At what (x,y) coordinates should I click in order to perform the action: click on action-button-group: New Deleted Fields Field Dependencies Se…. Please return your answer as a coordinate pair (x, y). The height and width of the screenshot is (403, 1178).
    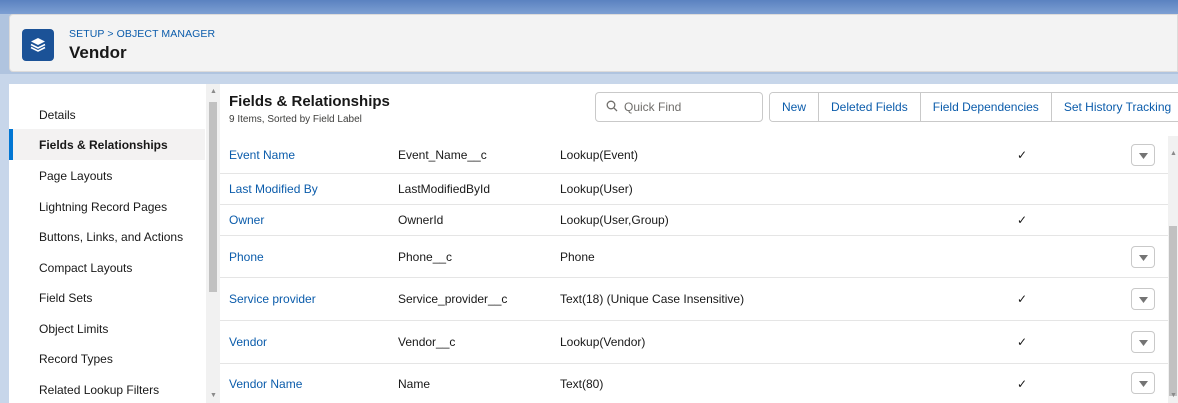
    Looking at the image, I should click on (973, 107).